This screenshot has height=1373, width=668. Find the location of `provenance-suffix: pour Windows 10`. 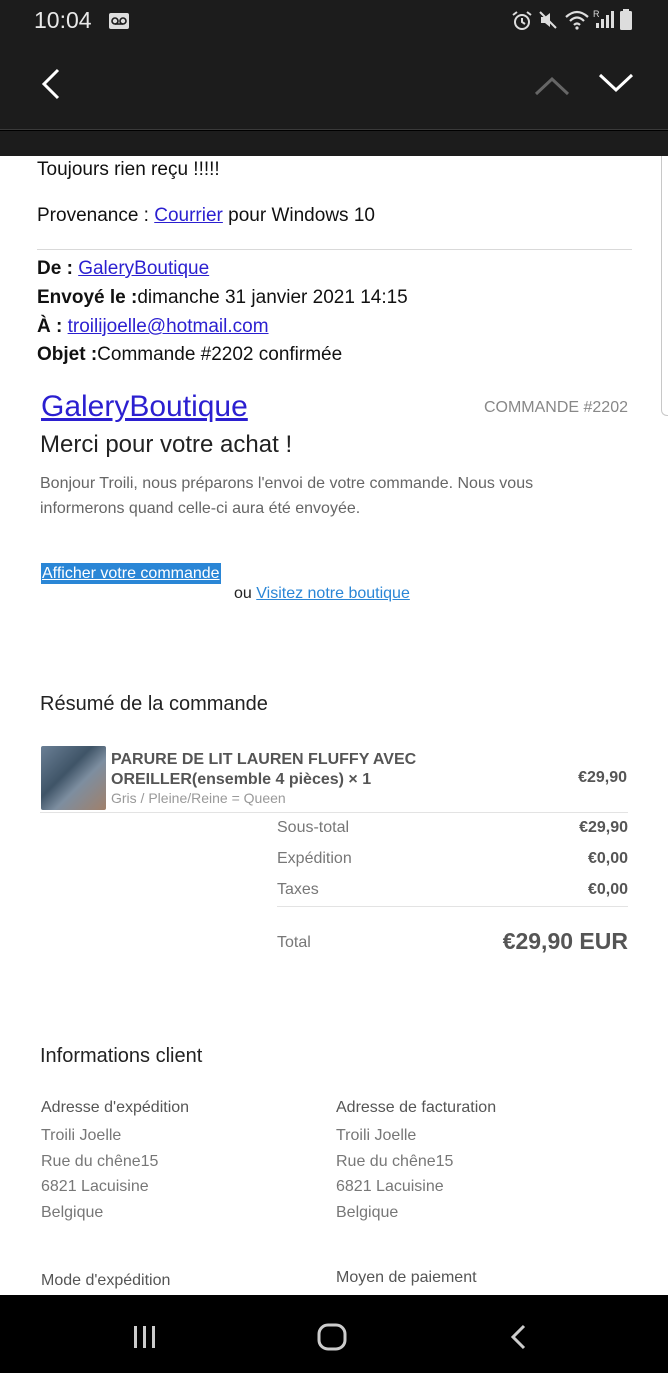

provenance-suffix: pour Windows 10 is located at coordinates (298, 215).